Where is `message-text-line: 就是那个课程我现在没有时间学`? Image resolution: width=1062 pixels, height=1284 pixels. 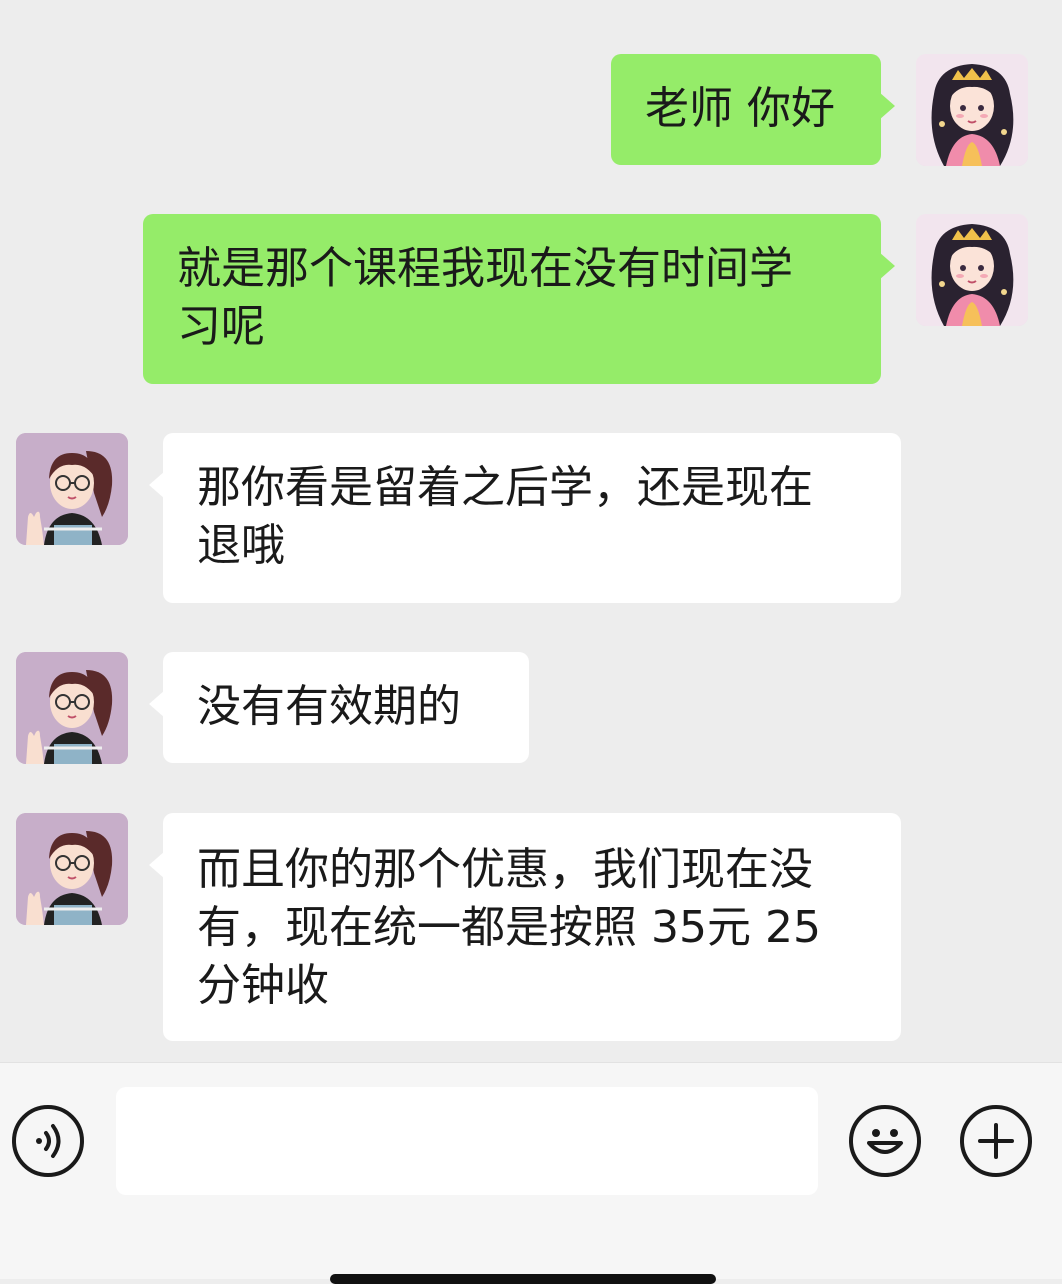 message-text-line: 就是那个课程我现在没有时间学 is located at coordinates (485, 268).